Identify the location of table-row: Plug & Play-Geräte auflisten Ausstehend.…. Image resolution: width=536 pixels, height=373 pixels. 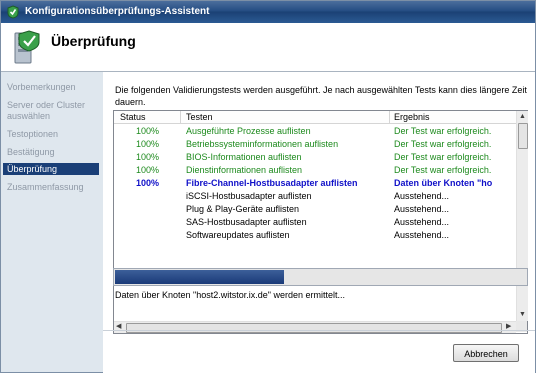
(315, 209).